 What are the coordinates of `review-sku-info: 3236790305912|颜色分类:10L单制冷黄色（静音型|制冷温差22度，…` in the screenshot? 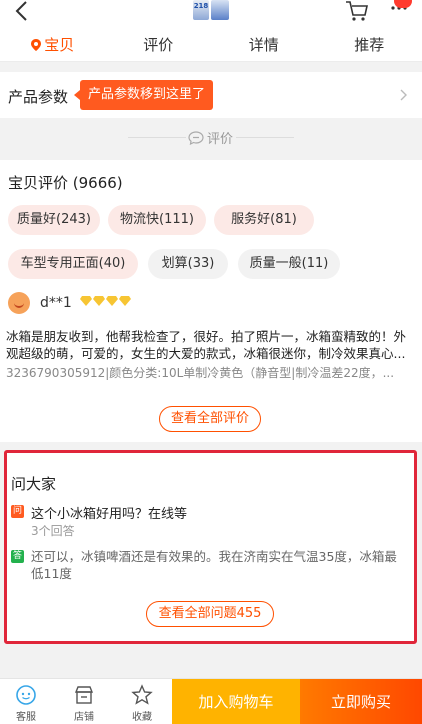 It's located at (200, 373).